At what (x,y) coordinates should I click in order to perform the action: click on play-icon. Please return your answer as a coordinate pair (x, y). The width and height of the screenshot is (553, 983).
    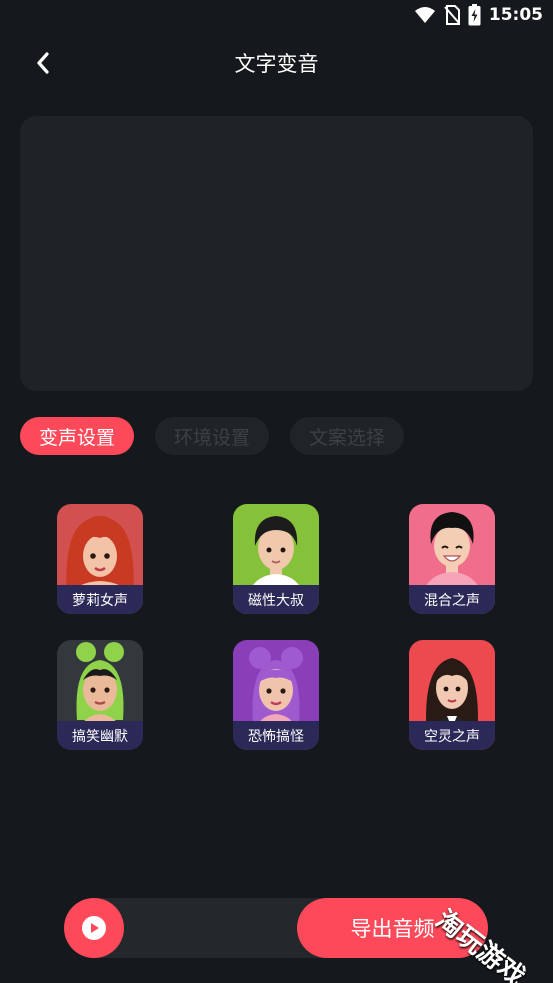
    Looking at the image, I should click on (94, 928).